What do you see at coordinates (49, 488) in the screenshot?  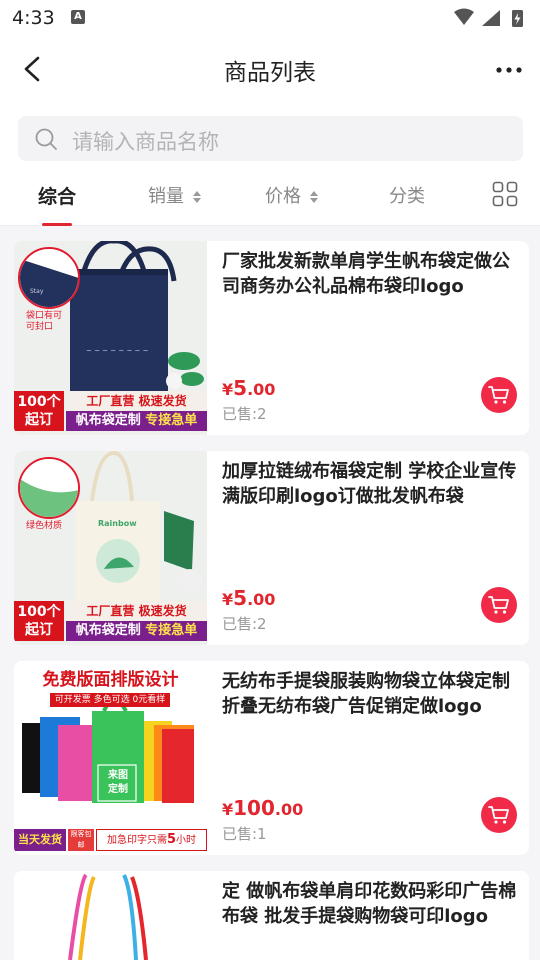 I see `inset-detail-image` at bounding box center [49, 488].